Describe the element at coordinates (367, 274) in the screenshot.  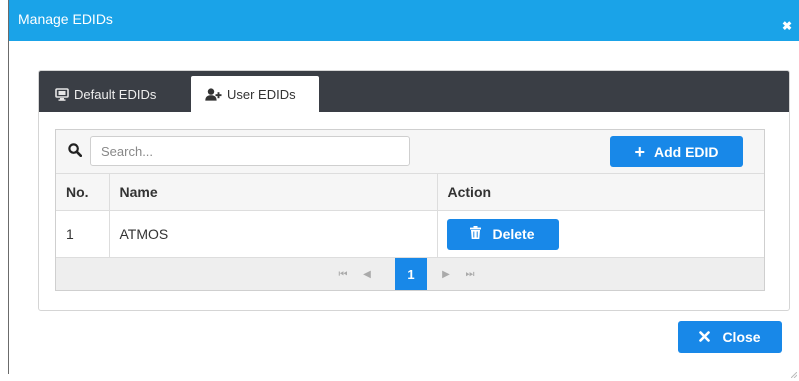
I see `prev-page-icon: ◀` at that location.